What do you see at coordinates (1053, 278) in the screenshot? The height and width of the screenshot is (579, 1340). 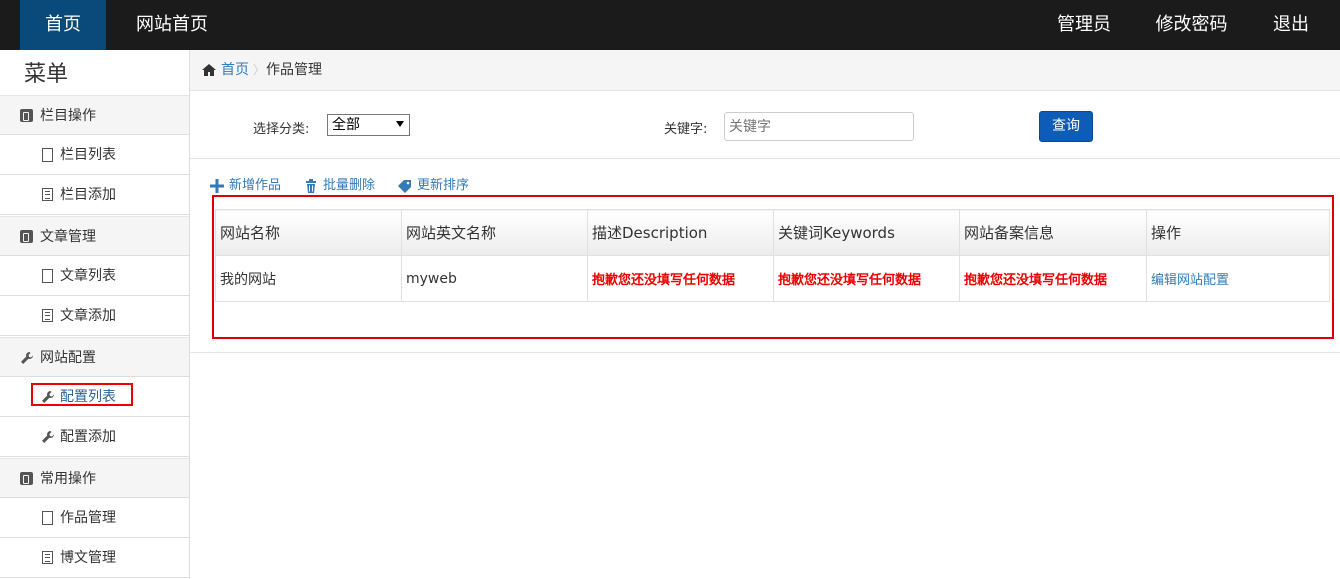 I see `cell-icp-info: 抱歉您还没填写任何数据` at bounding box center [1053, 278].